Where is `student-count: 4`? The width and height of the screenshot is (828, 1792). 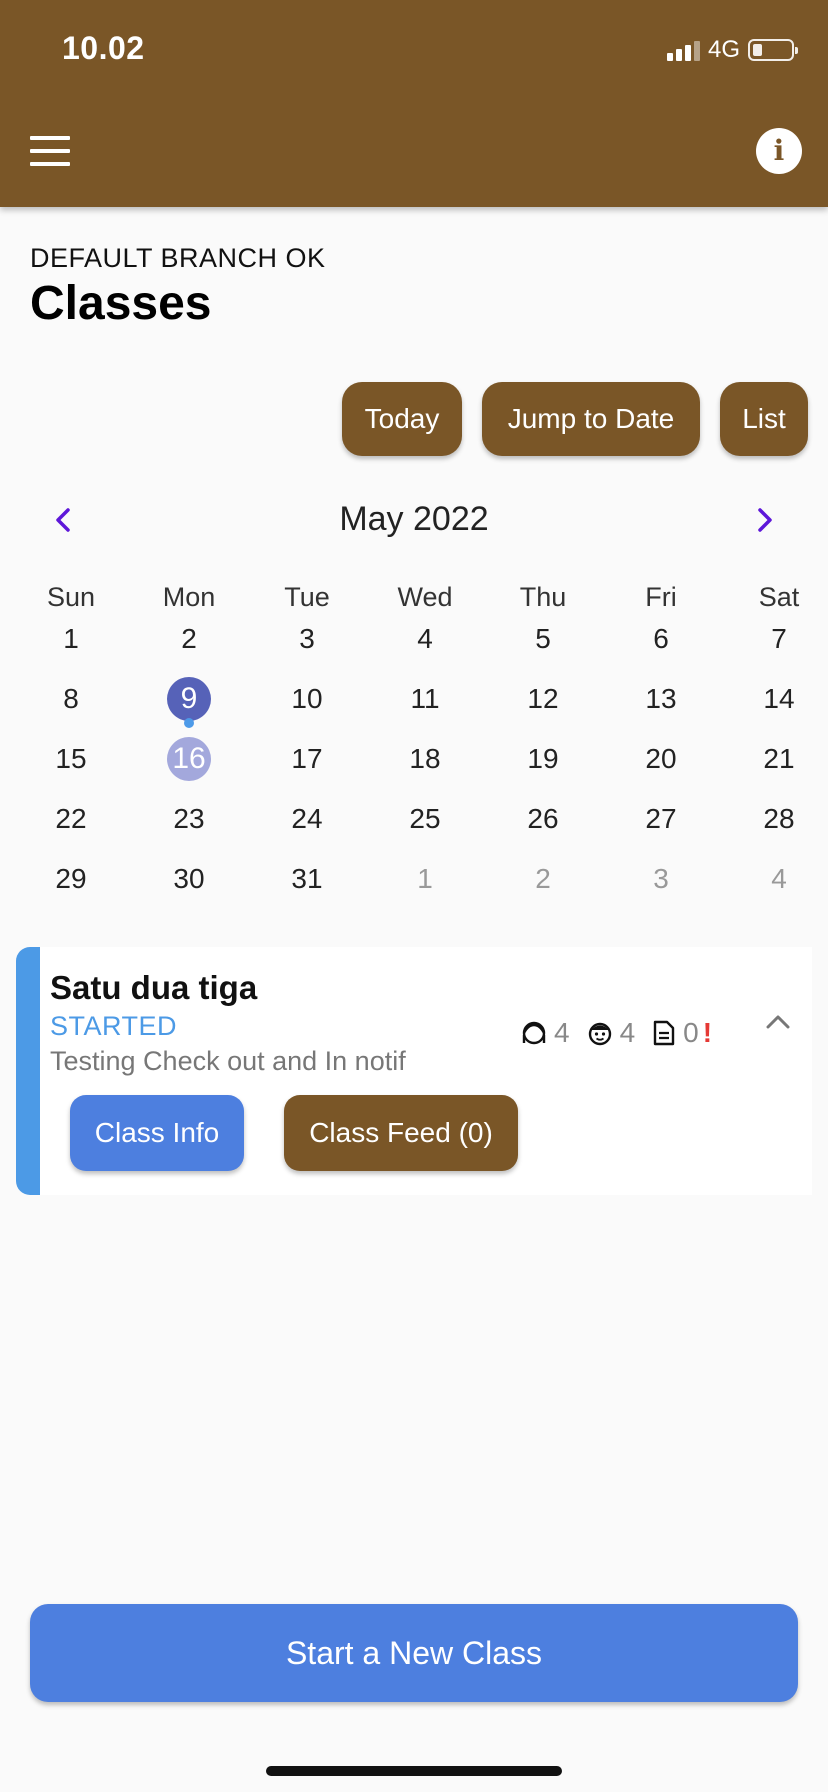 student-count: 4 is located at coordinates (610, 1033).